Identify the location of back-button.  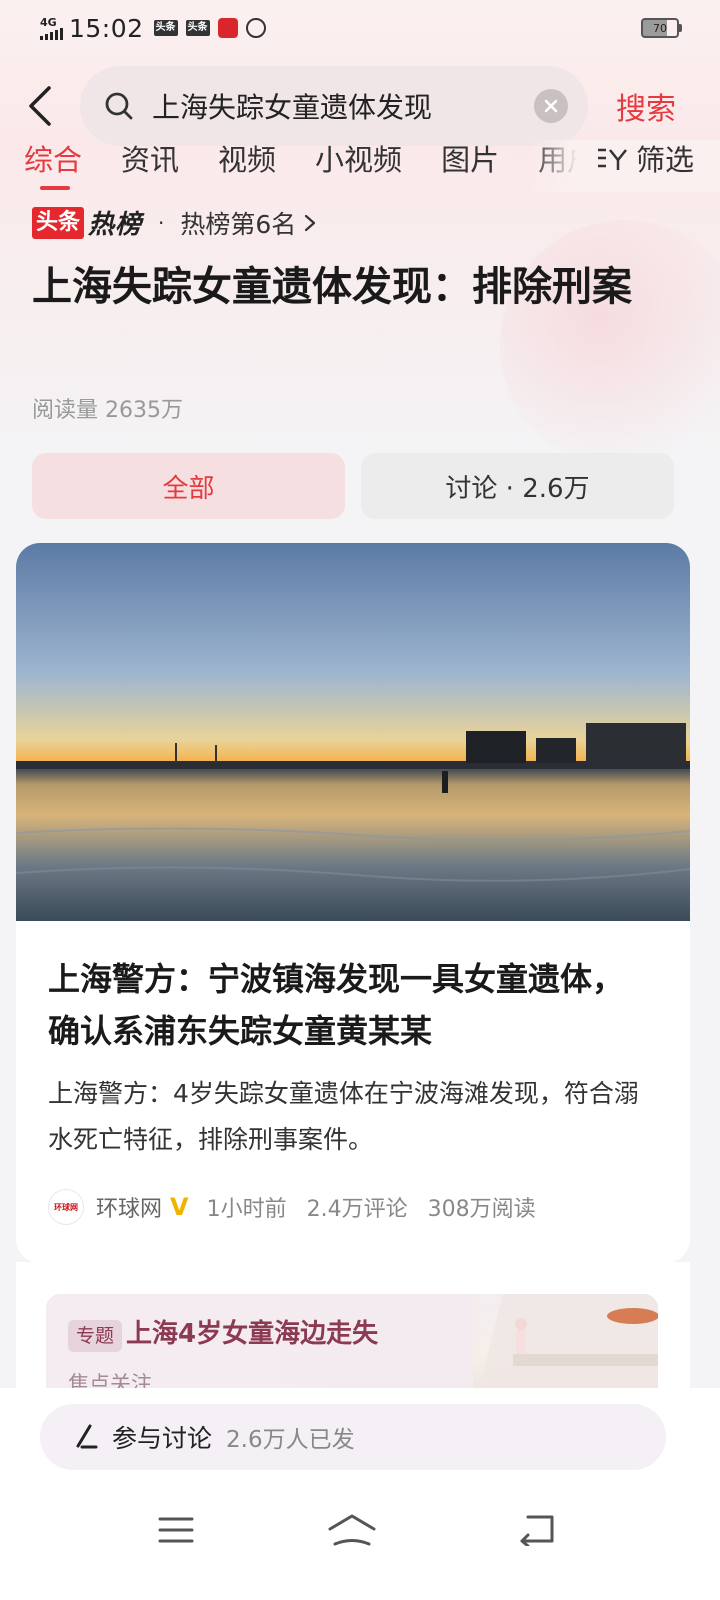
(40, 106).